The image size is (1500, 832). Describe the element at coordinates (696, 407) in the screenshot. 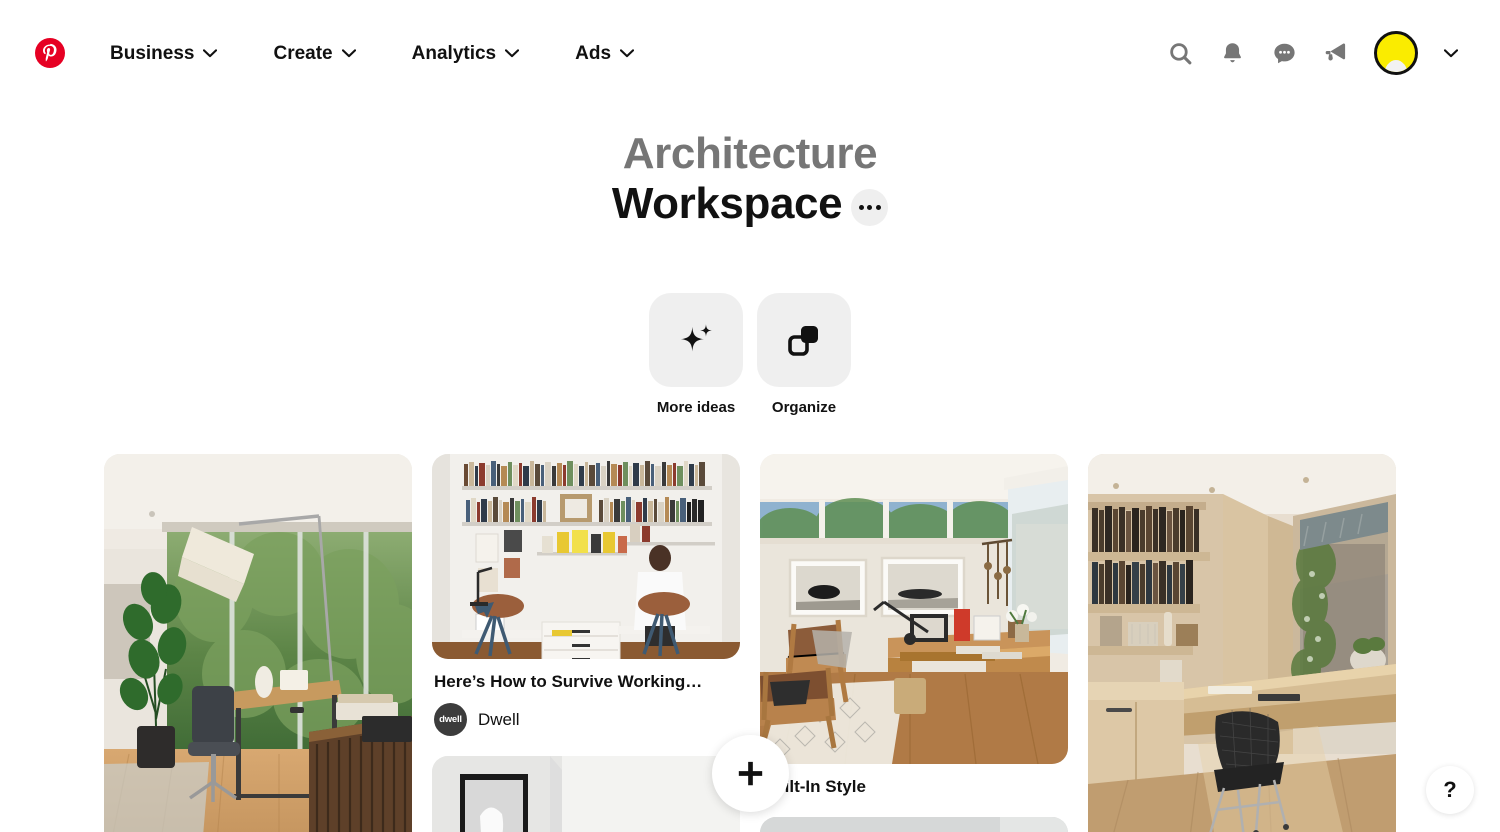

I see `more-ideas-label: More ideas` at that location.